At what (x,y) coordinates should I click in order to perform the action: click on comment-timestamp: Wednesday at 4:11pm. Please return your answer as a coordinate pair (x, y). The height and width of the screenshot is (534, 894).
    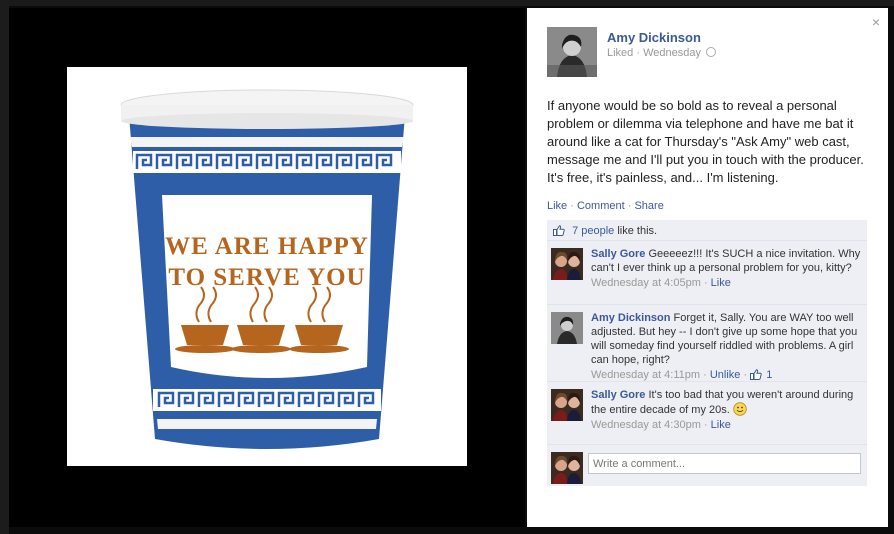
    Looking at the image, I should click on (645, 375).